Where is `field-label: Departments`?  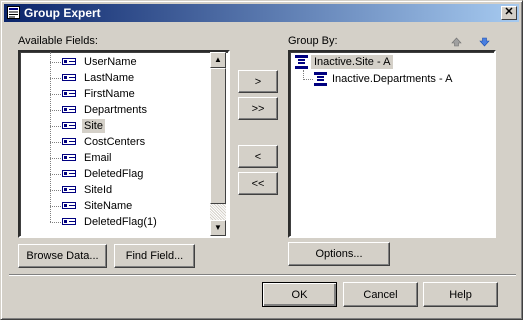
field-label: Departments is located at coordinates (115, 110).